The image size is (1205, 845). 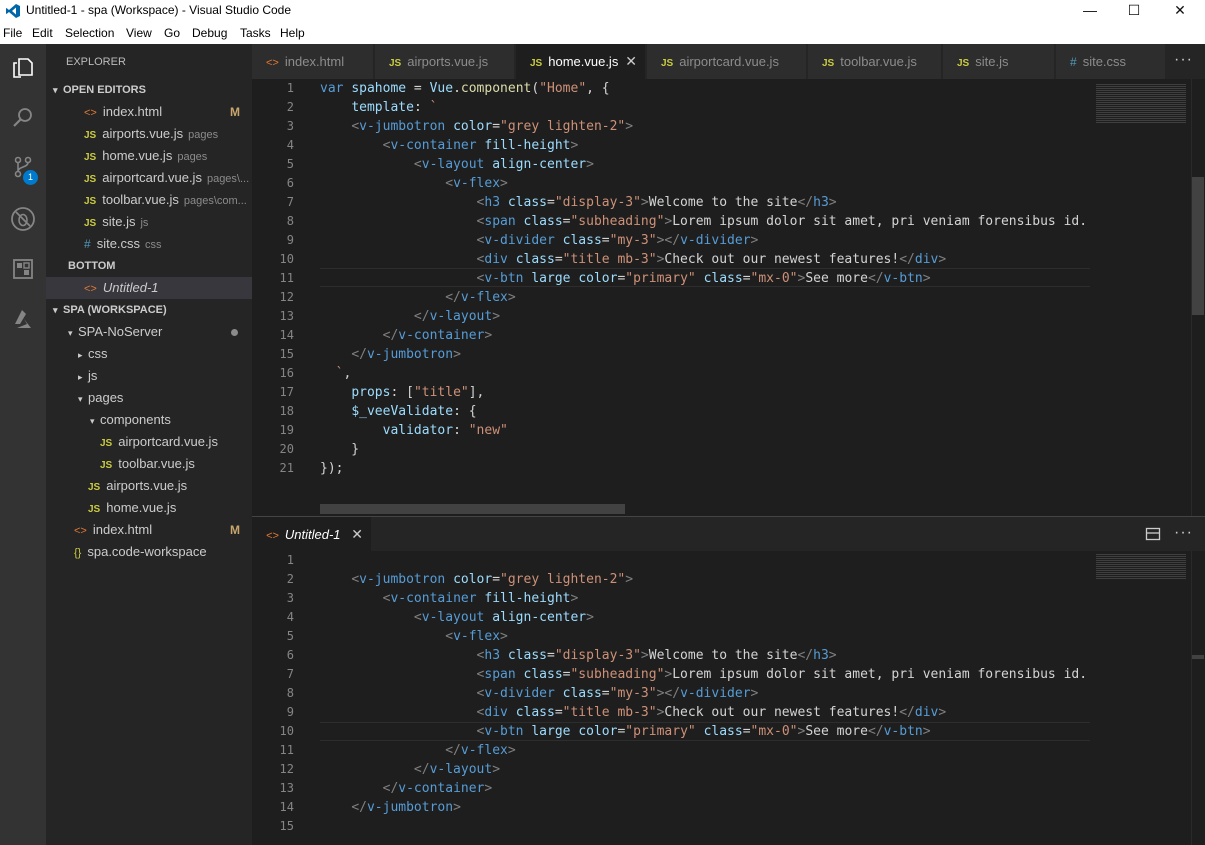 What do you see at coordinates (336, 373) in the screenshot?
I see `code-line: `,` at bounding box center [336, 373].